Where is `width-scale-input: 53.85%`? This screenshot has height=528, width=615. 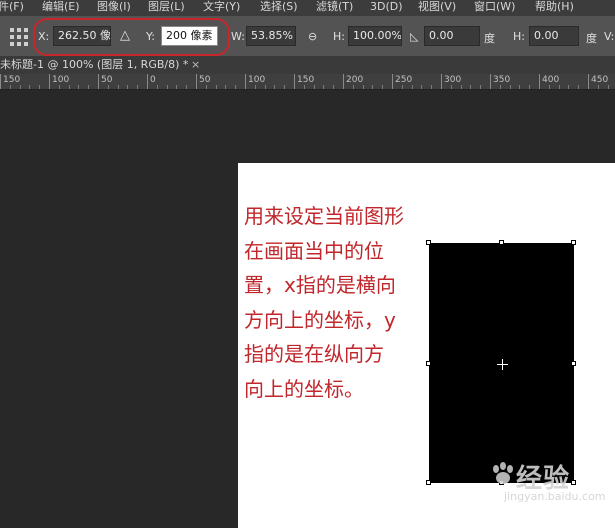
width-scale-input: 53.85% is located at coordinates (271, 36).